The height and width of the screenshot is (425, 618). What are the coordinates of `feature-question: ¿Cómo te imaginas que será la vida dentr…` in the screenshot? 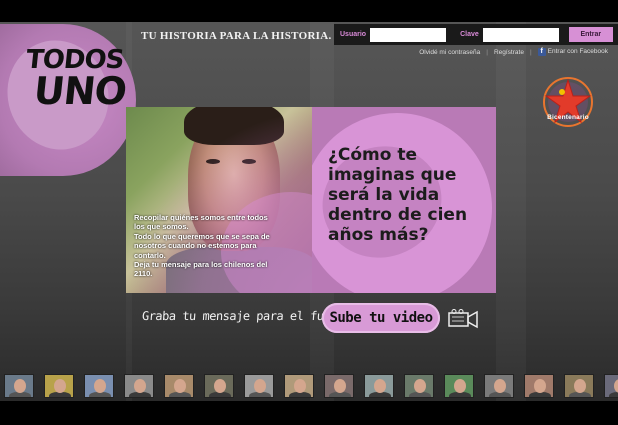 It's located at (398, 195).